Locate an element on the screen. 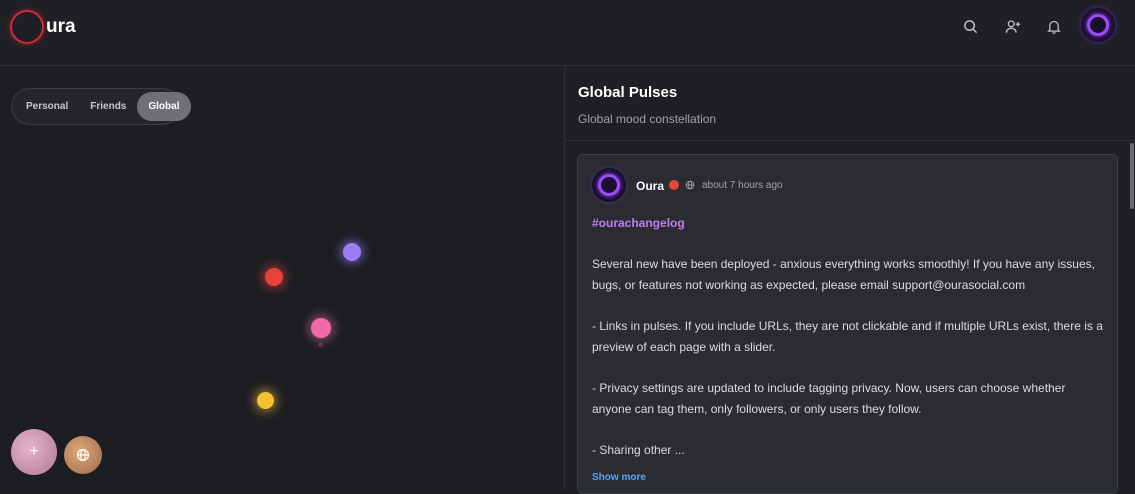  bell-icon is located at coordinates (1054, 26).